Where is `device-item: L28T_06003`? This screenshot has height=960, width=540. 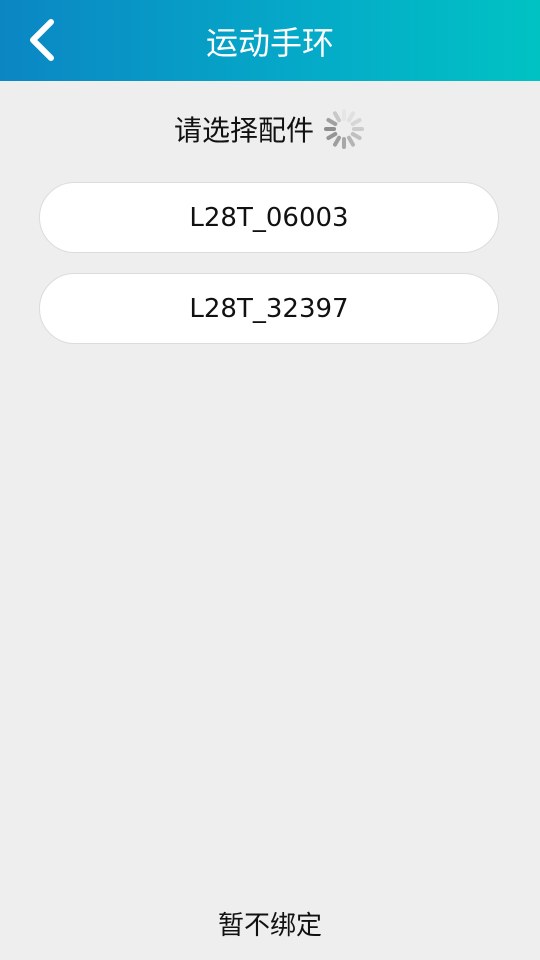
device-item: L28T_06003 is located at coordinates (269, 217).